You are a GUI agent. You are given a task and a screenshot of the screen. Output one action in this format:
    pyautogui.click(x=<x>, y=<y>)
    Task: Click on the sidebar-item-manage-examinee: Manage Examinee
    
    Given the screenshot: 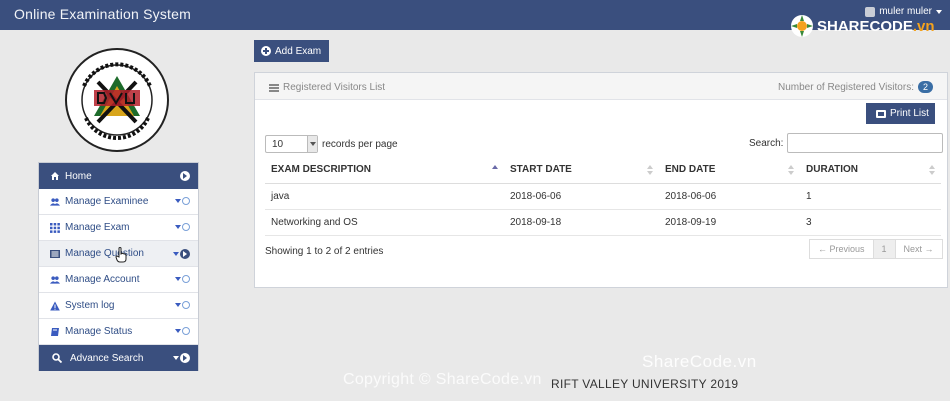 What is the action you would take?
    pyautogui.click(x=118, y=202)
    